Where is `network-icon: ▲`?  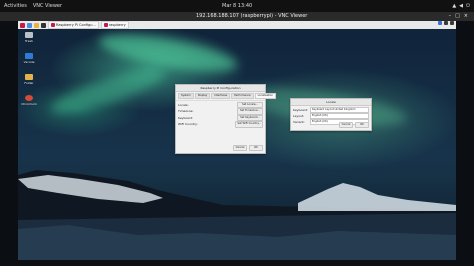 network-icon: ▲ is located at coordinates (454, 6).